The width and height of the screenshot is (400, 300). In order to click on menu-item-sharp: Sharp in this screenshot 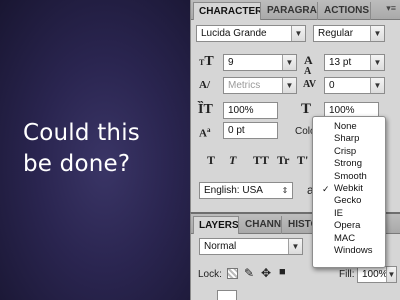, I will do `click(349, 139)`.